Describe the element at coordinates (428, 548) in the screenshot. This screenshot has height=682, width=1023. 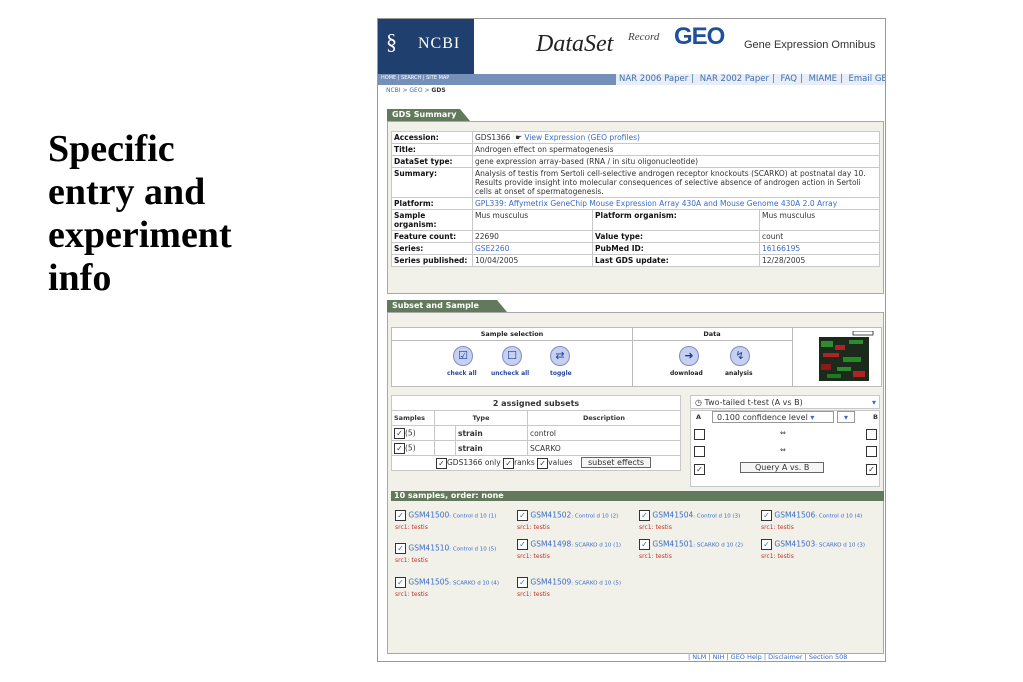
I see `sample-id: GSM41510` at that location.